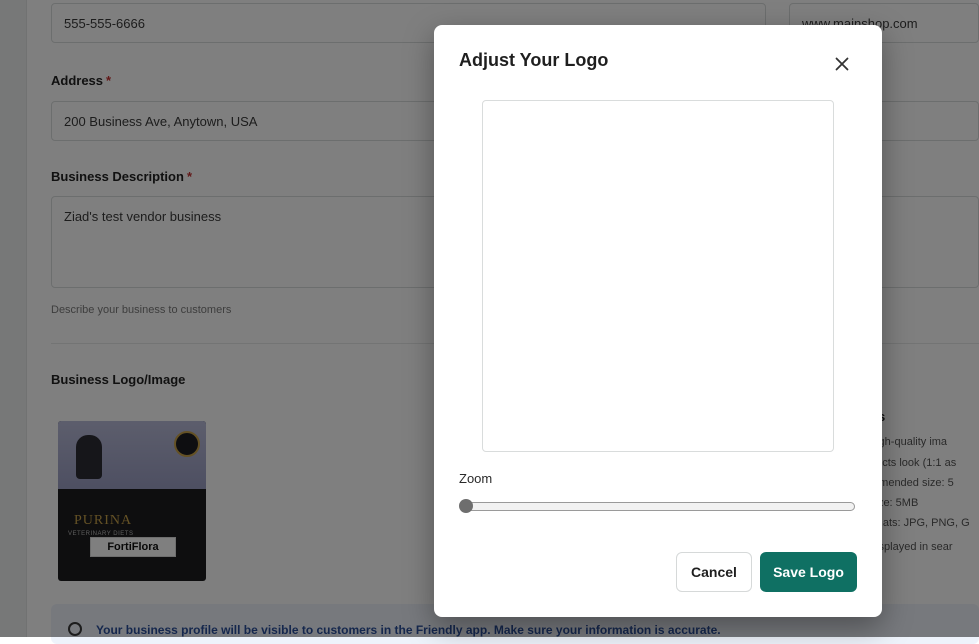 The height and width of the screenshot is (644, 979). I want to click on dialog-title: Adjust Your Logo, so click(534, 60).